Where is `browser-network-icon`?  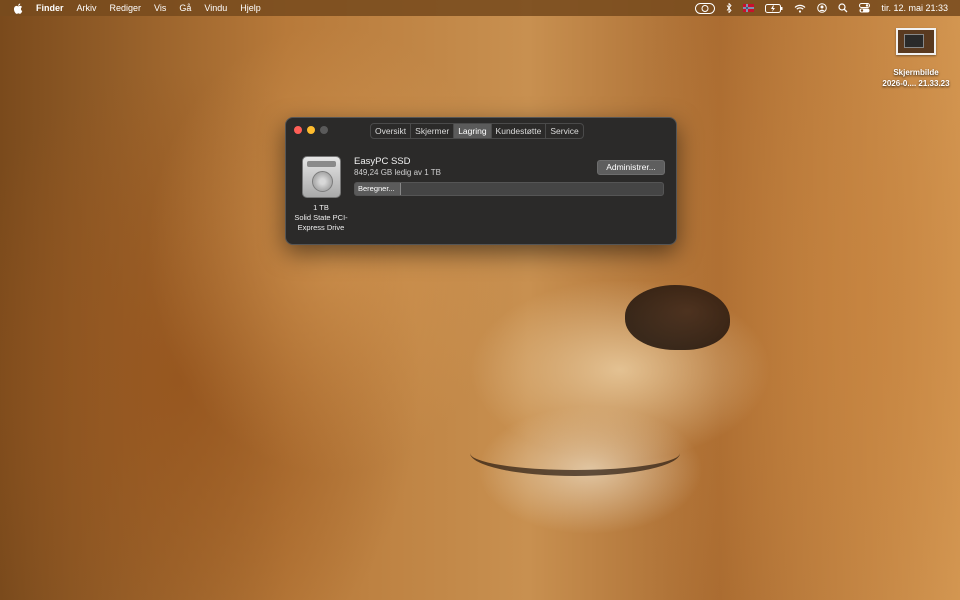
browser-network-icon is located at coordinates (705, 8).